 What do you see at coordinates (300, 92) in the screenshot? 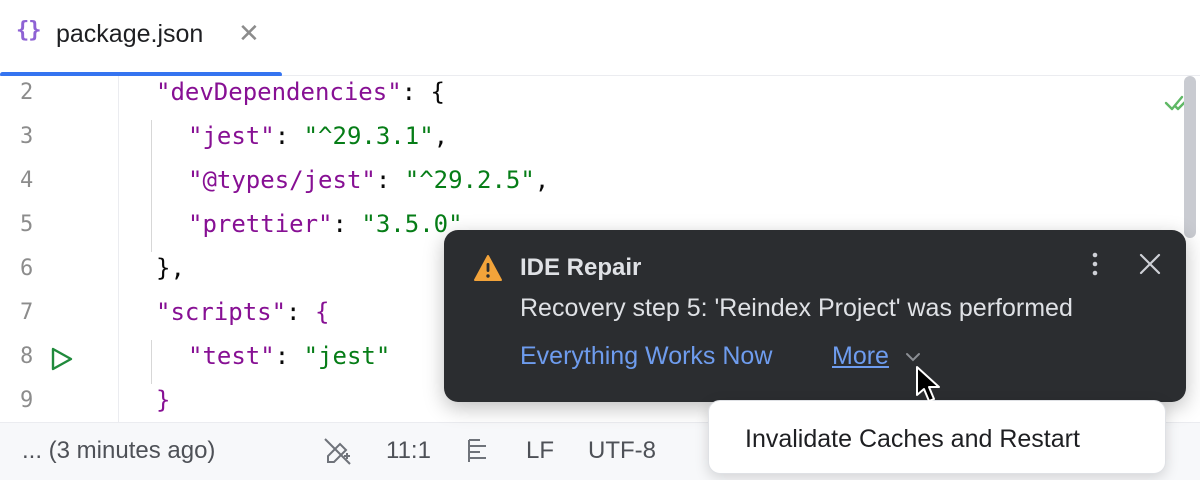
I see `code-text: "devDependencies": {` at bounding box center [300, 92].